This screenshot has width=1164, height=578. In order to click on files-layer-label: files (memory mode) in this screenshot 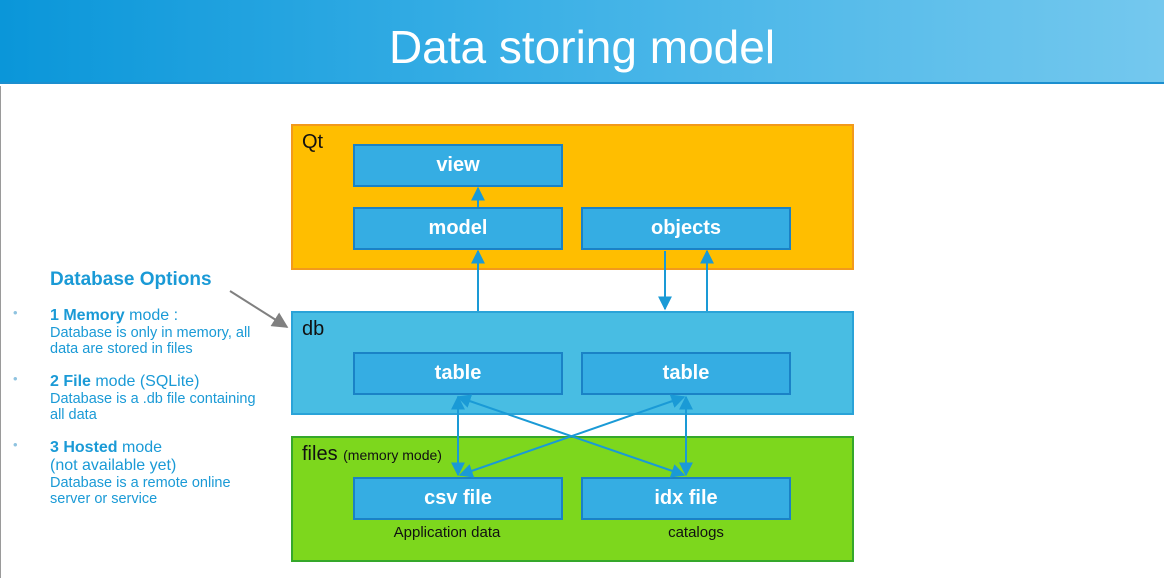, I will do `click(372, 454)`.